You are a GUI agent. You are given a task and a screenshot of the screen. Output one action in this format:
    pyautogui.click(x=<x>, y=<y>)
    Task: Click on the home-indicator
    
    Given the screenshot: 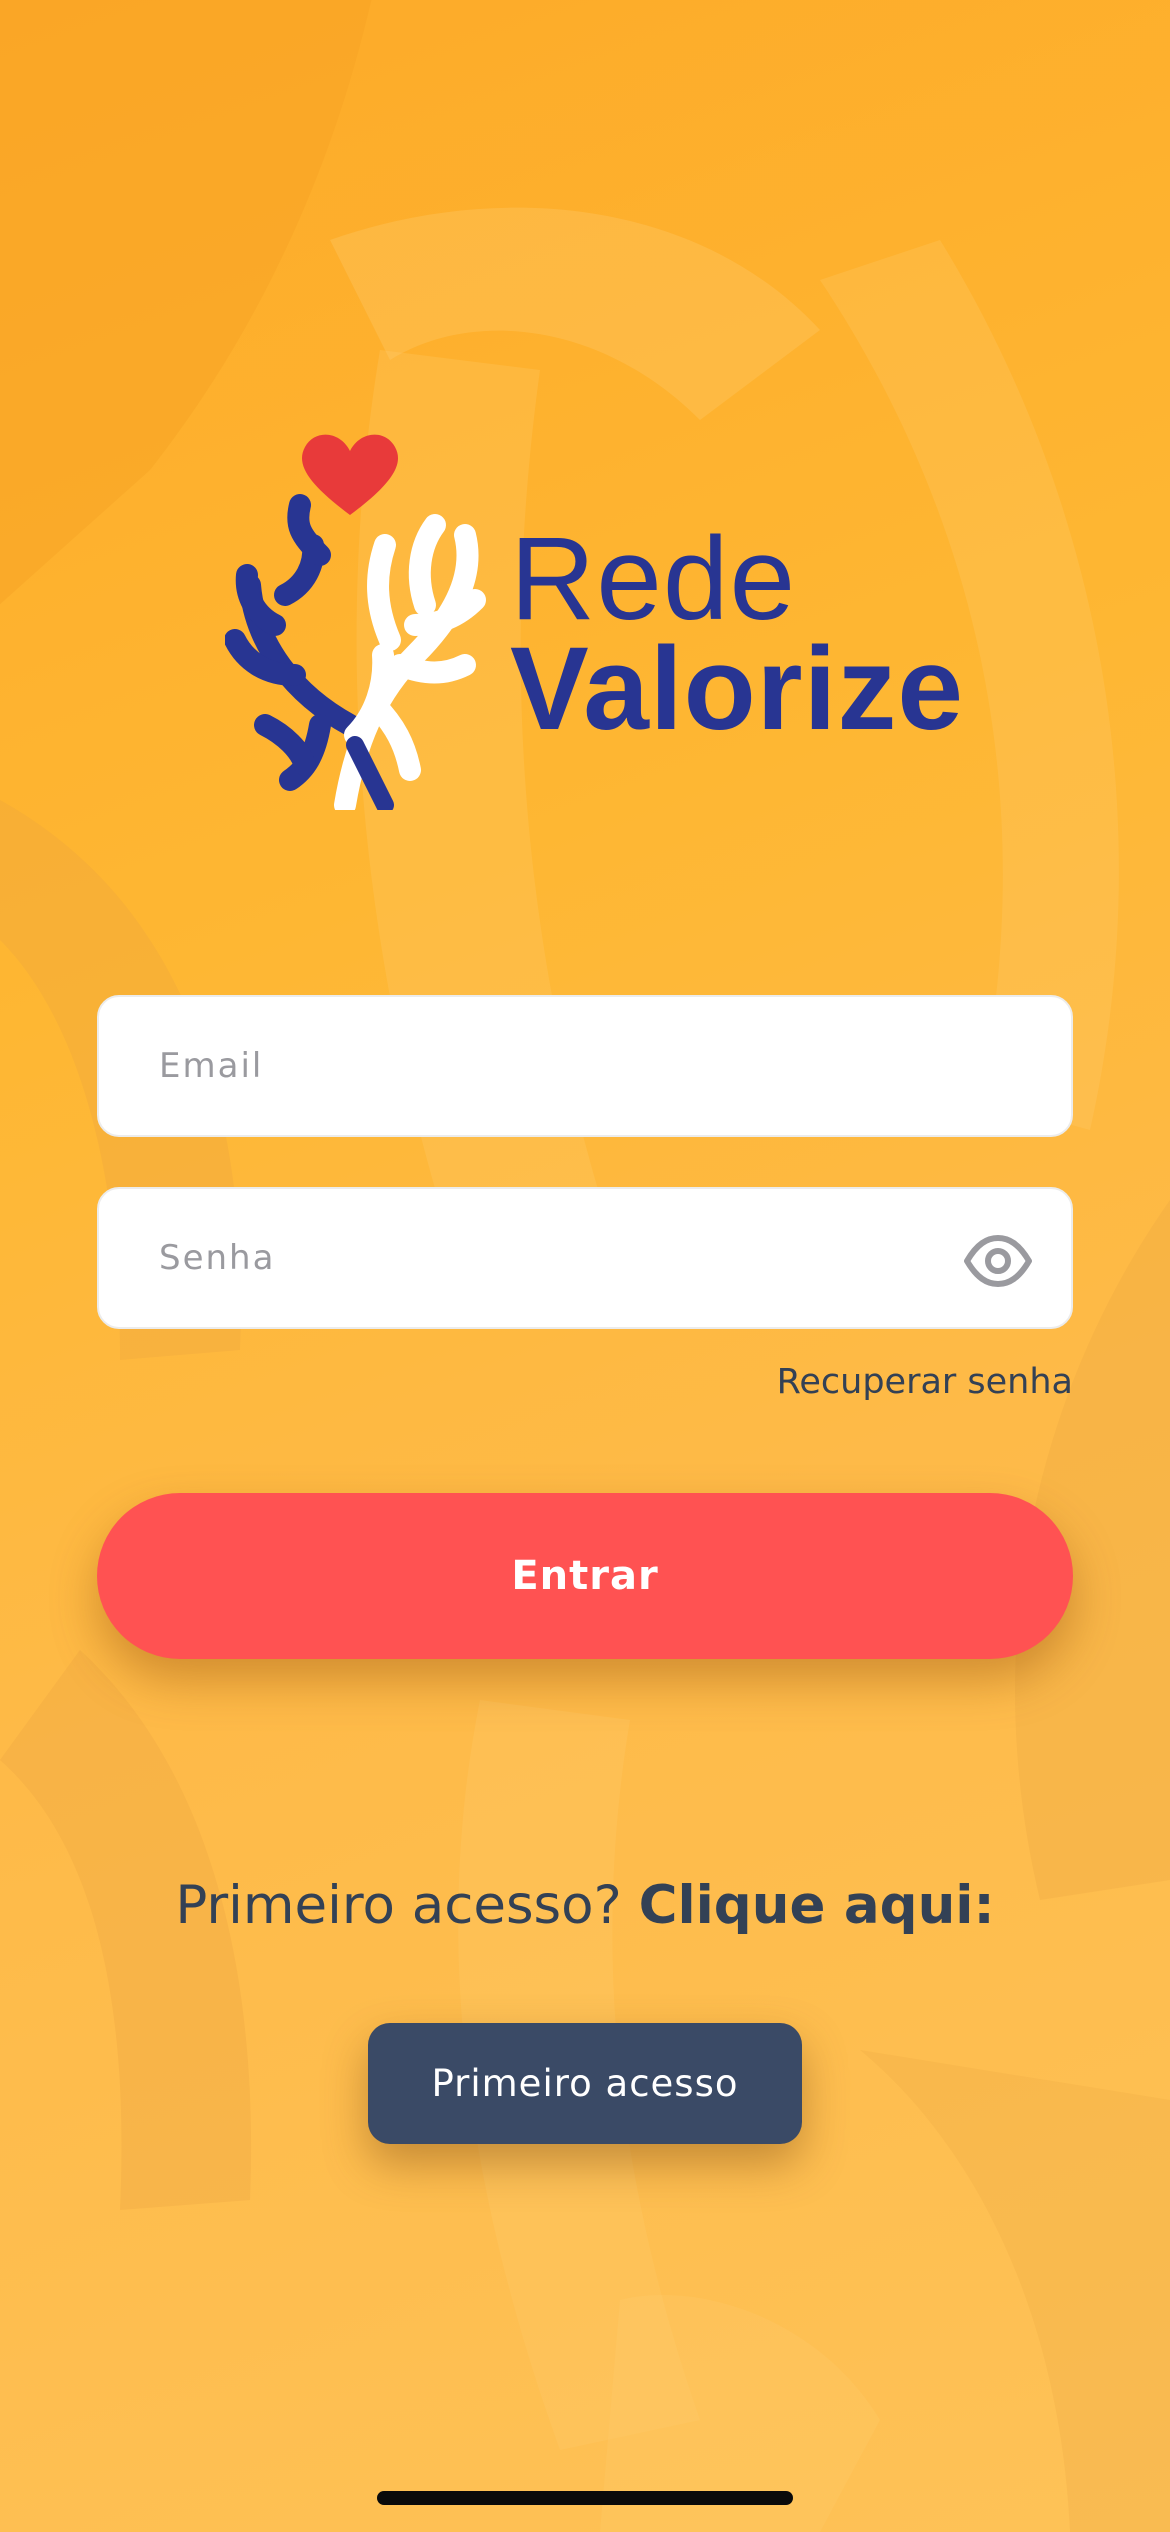 What is the action you would take?
    pyautogui.click(x=585, y=2498)
    